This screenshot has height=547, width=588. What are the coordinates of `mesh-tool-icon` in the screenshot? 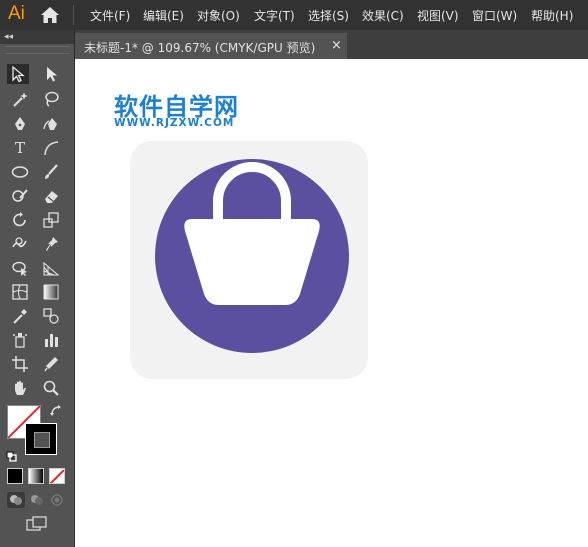 It's located at (20, 292).